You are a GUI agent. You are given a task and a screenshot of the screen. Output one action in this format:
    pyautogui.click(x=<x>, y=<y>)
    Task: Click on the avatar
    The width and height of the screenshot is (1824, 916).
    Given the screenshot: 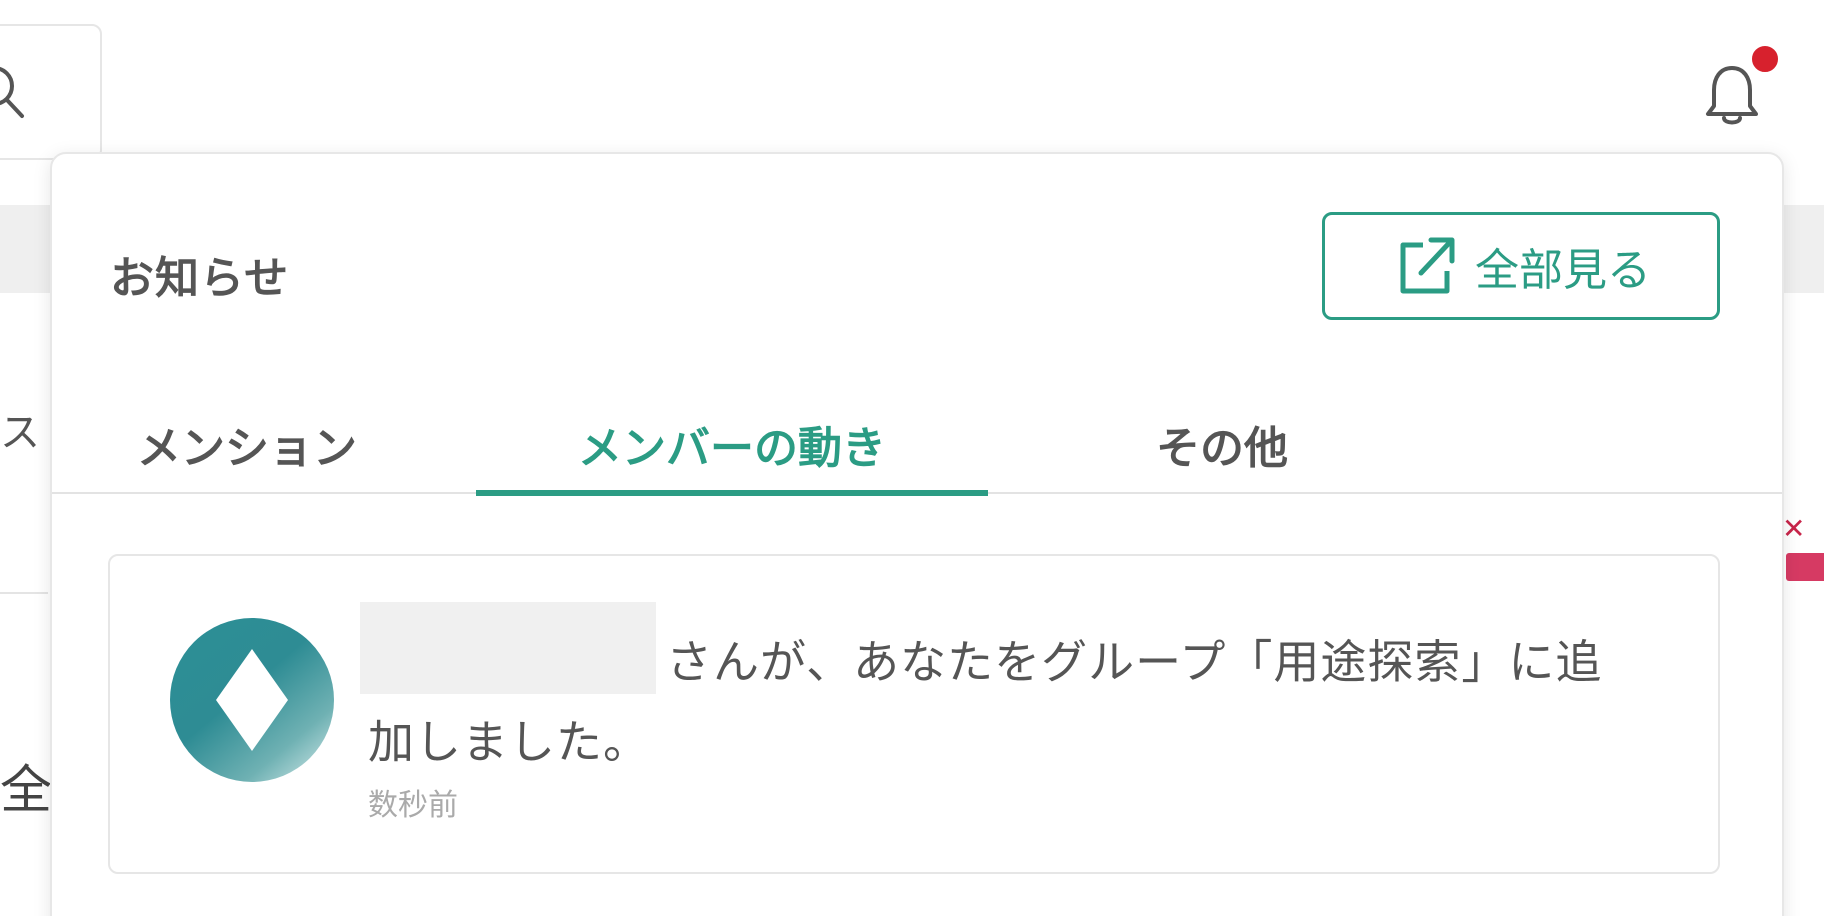 What is the action you would take?
    pyautogui.click(x=252, y=700)
    